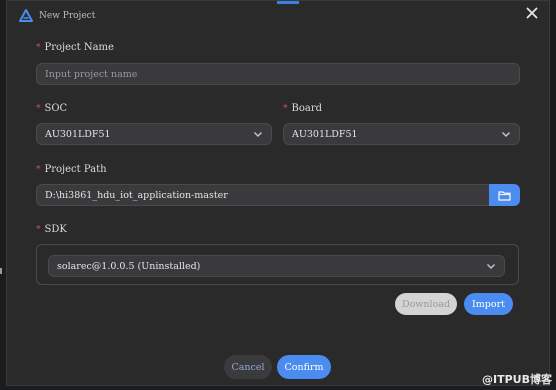 This screenshot has width=556, height=390. I want to click on board-label: Board, so click(307, 108).